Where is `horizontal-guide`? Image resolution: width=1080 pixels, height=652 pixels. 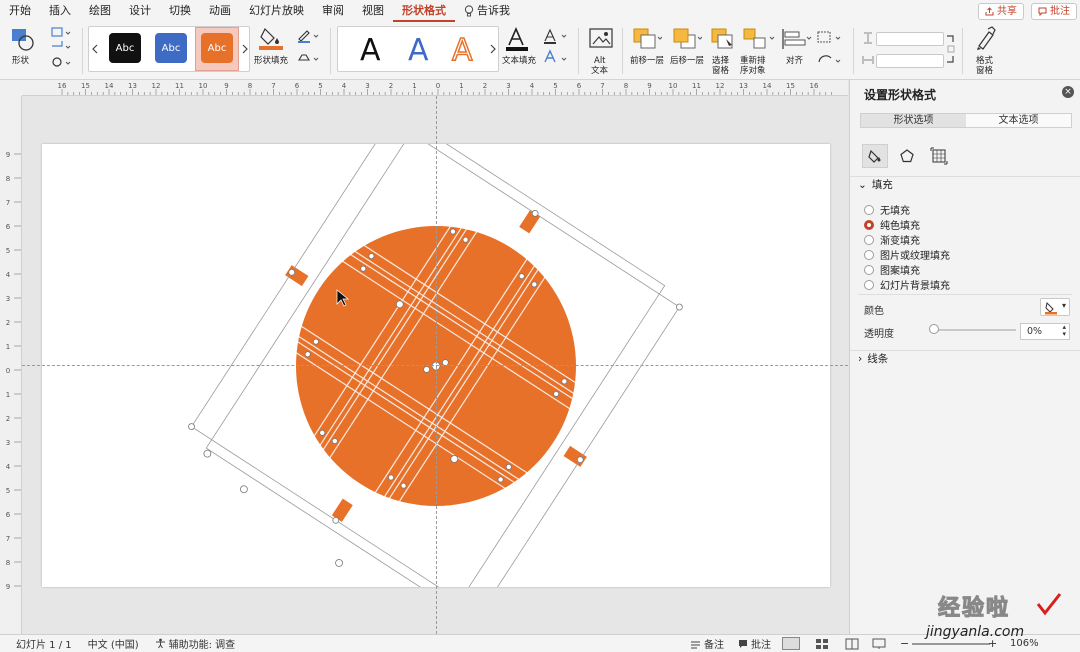
horizontal-guide is located at coordinates (435, 365).